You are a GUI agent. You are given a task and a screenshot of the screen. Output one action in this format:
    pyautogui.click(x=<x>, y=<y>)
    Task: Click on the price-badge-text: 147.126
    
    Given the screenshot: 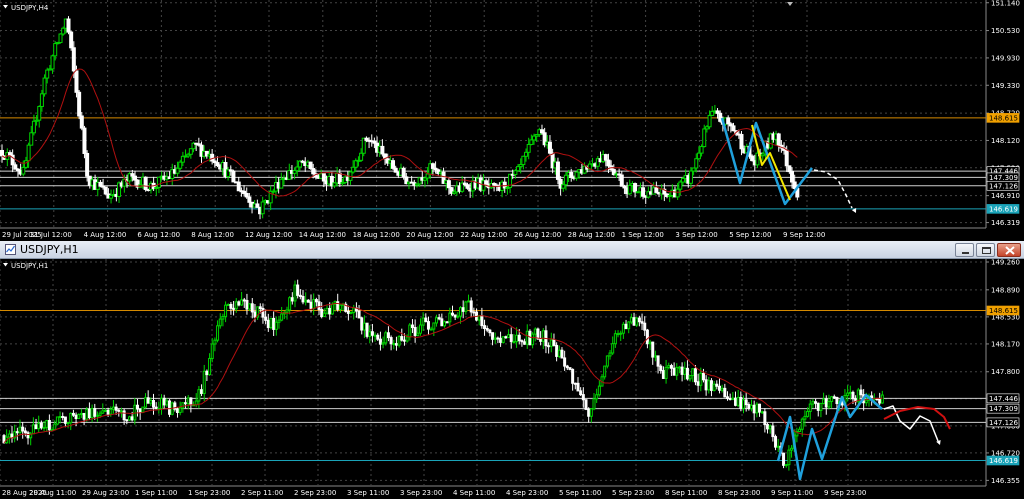 What is the action you would take?
    pyautogui.click(x=1003, y=423)
    